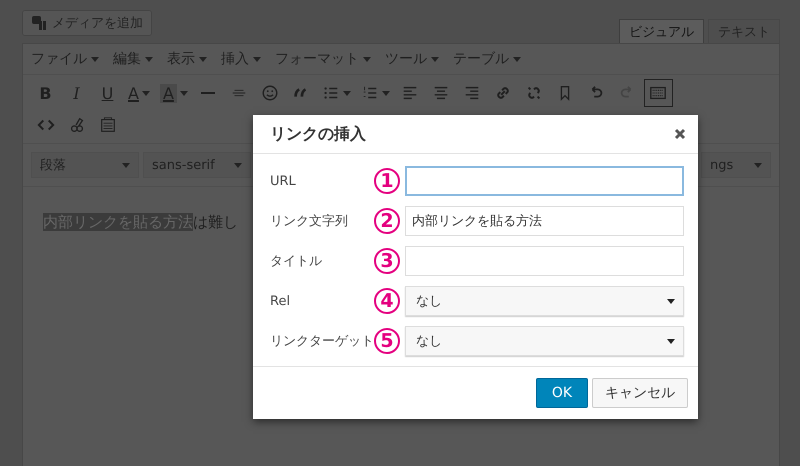 This screenshot has width=800, height=466. I want to click on step-number: 5, so click(387, 341).